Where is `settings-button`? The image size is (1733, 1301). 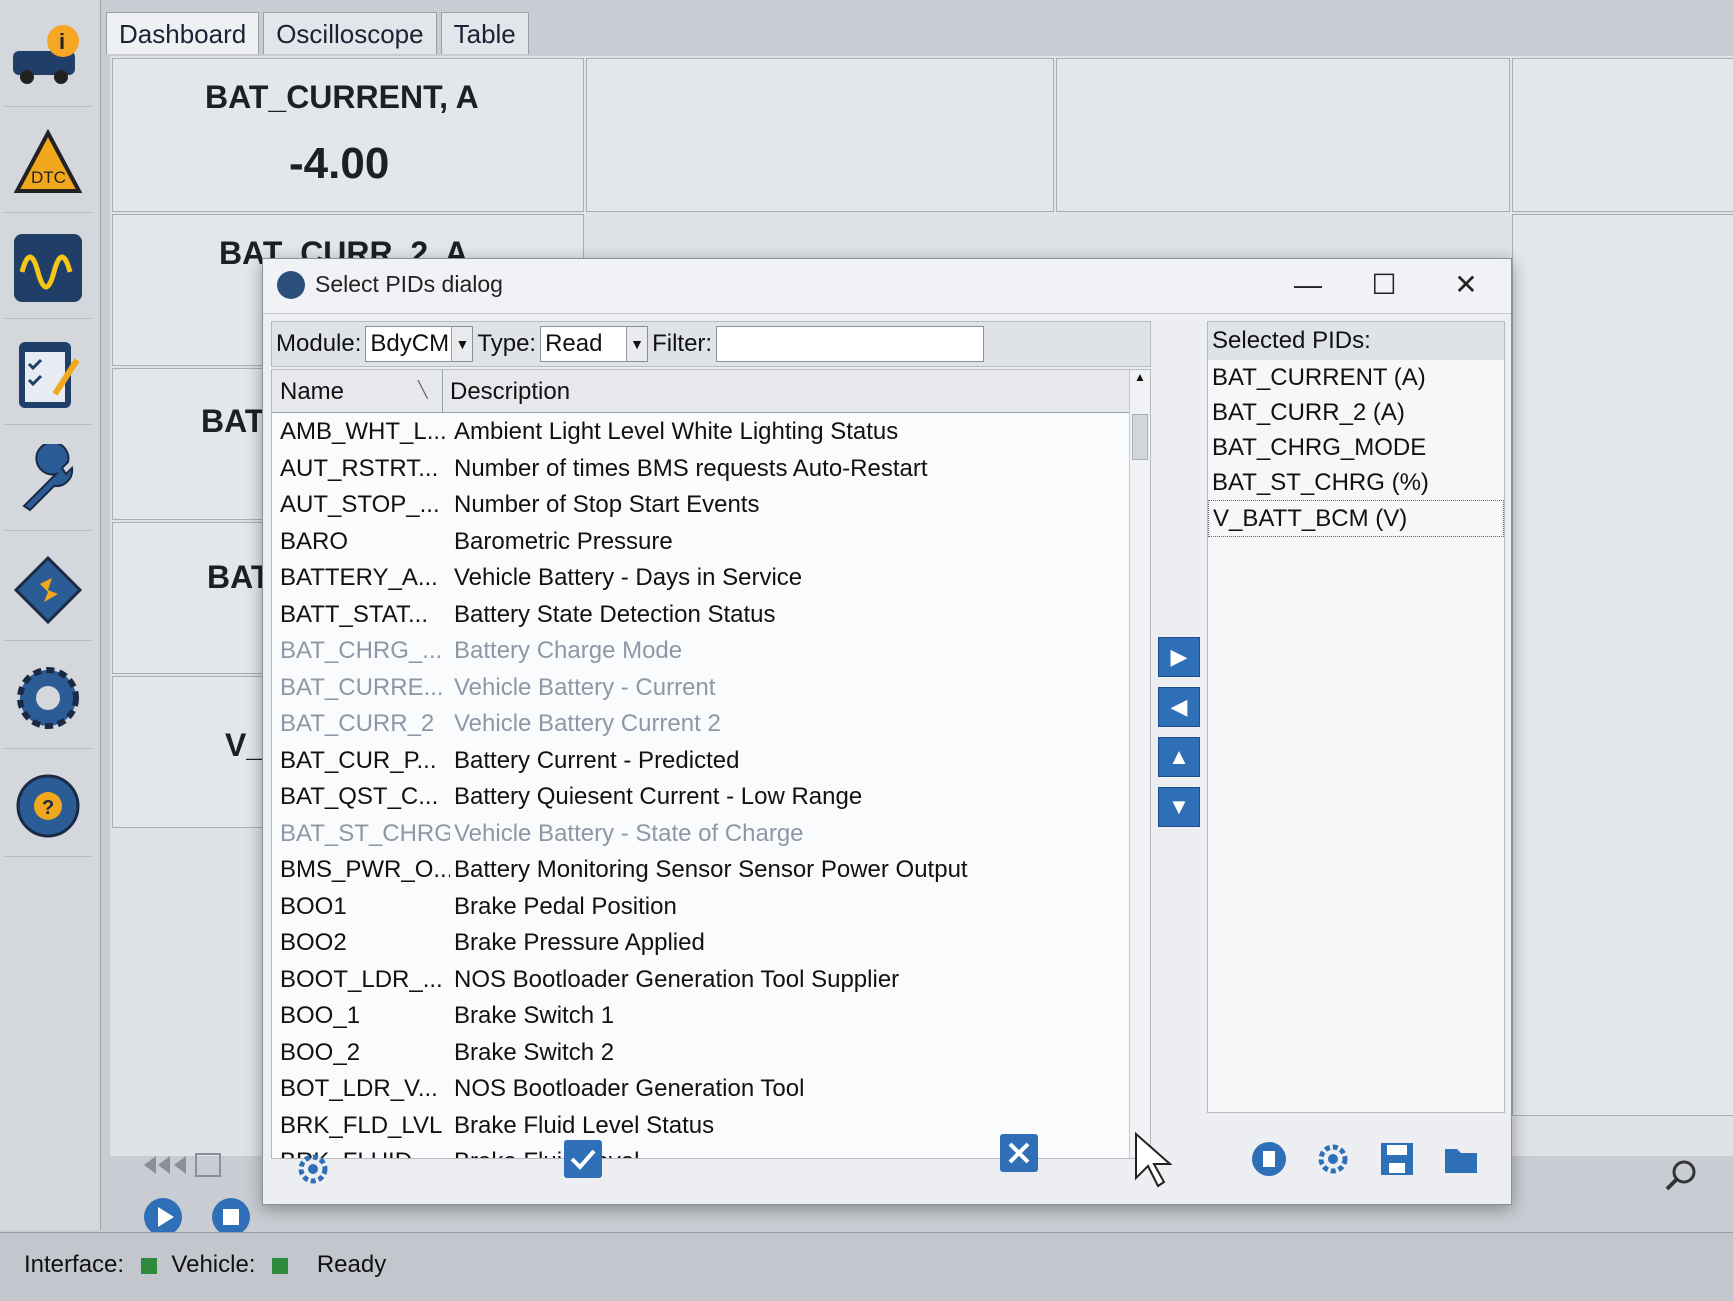 settings-button is located at coordinates (48, 698).